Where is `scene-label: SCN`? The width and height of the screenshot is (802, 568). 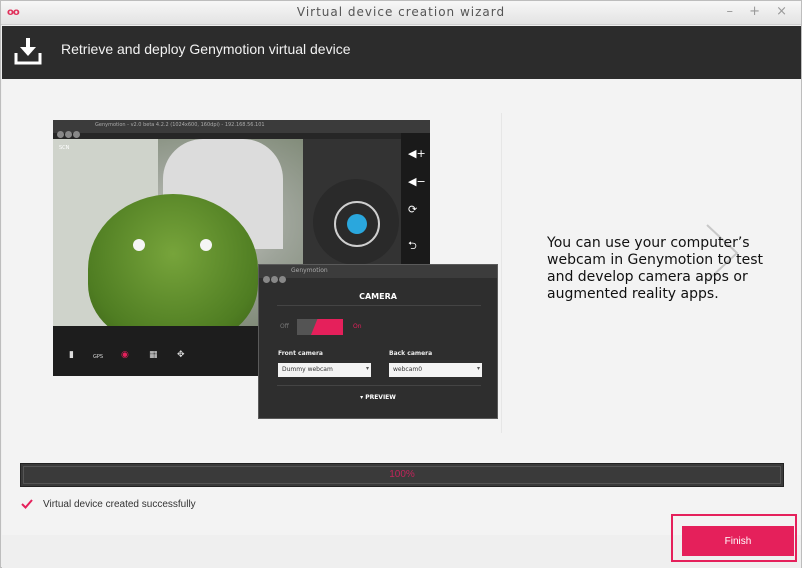
scene-label: SCN is located at coordinates (64, 148).